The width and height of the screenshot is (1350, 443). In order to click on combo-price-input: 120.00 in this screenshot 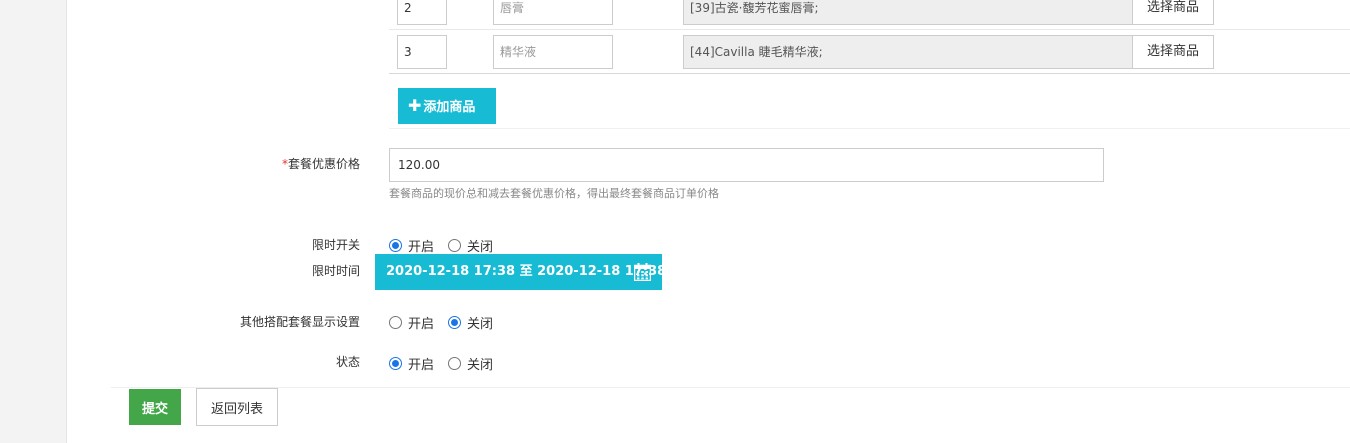, I will do `click(746, 165)`.